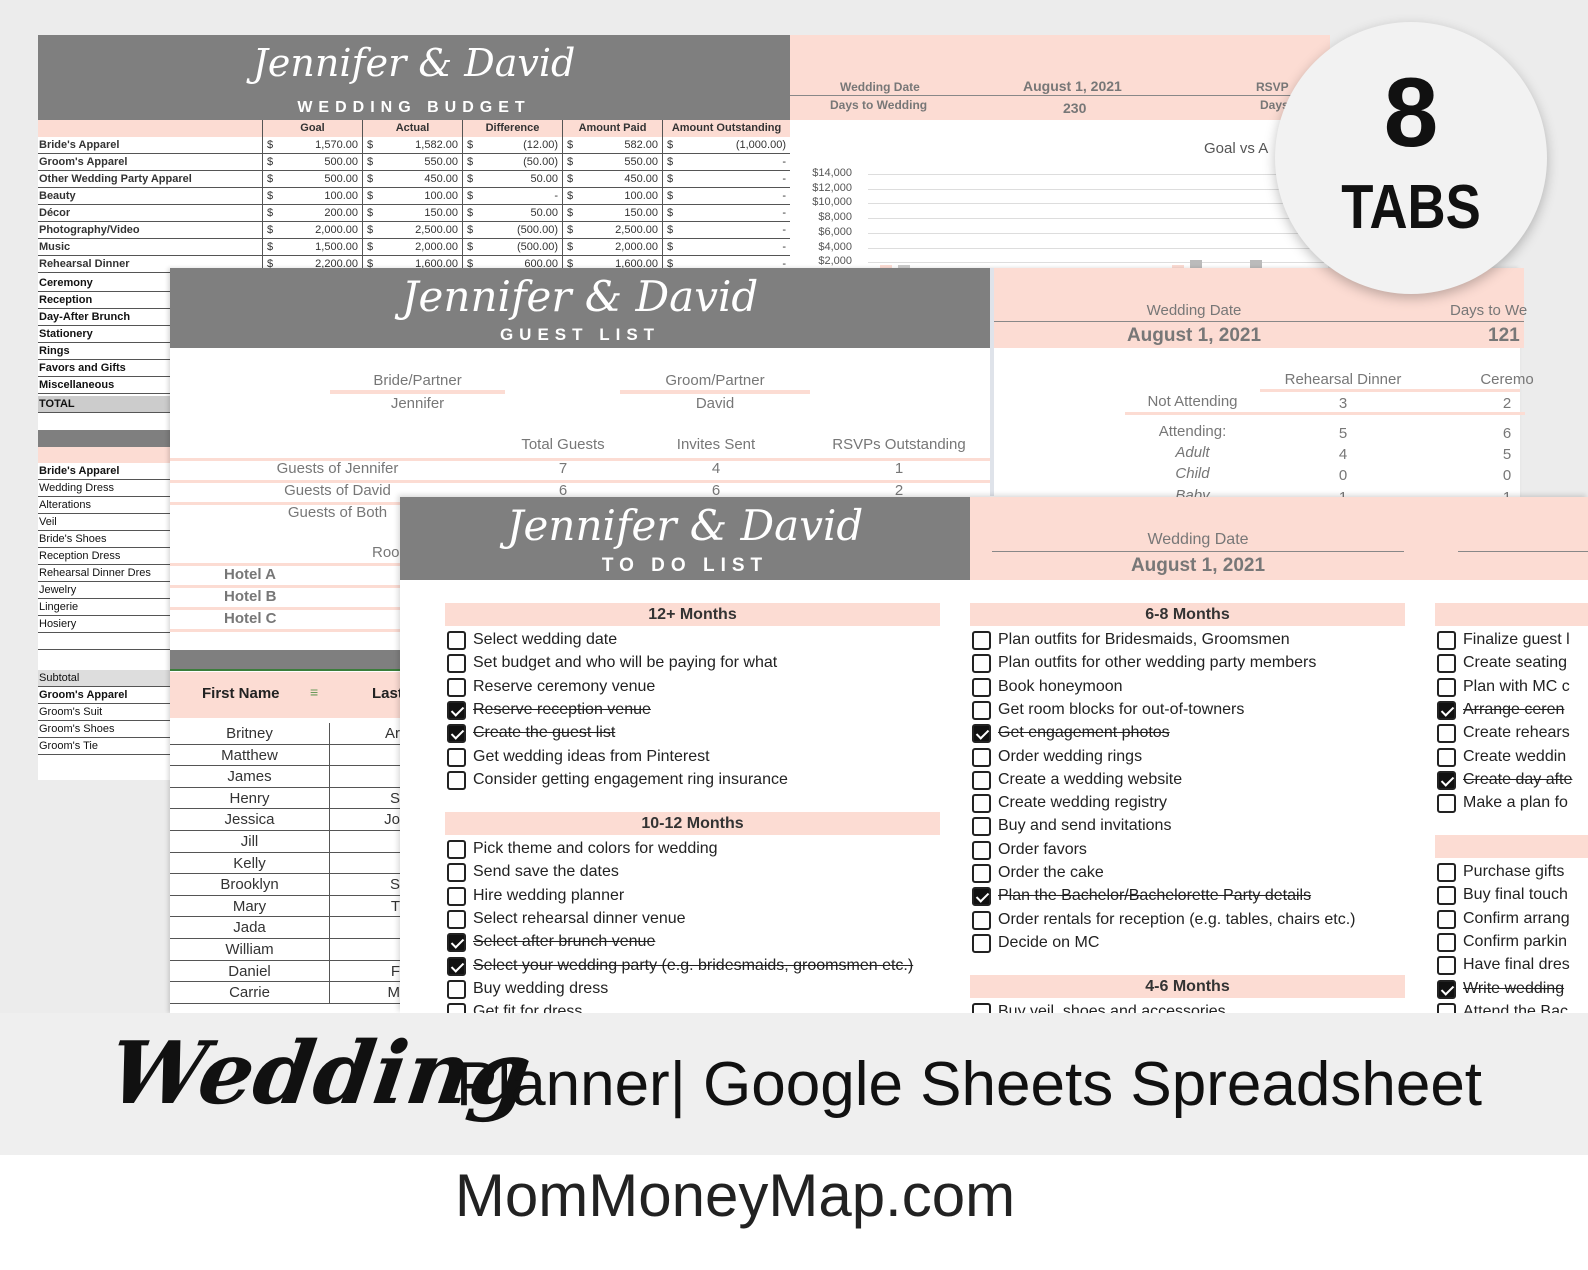 The height and width of the screenshot is (1270, 1588). I want to click on todo-item: Create a wedding website, so click(1187, 780).